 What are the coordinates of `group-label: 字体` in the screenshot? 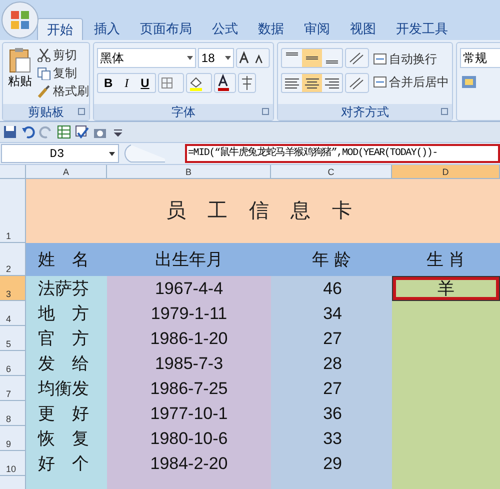 It's located at (184, 112).